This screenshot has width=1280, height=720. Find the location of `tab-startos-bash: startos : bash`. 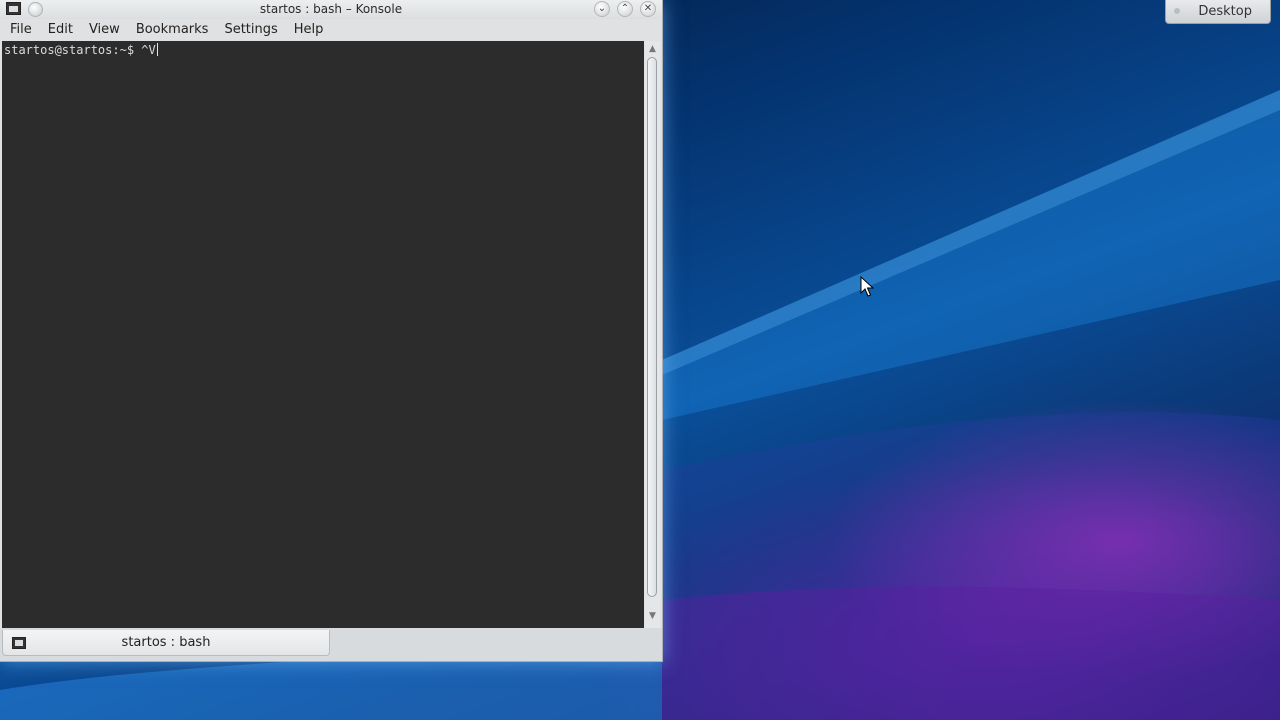

tab-startos-bash: startos : bash is located at coordinates (166, 643).